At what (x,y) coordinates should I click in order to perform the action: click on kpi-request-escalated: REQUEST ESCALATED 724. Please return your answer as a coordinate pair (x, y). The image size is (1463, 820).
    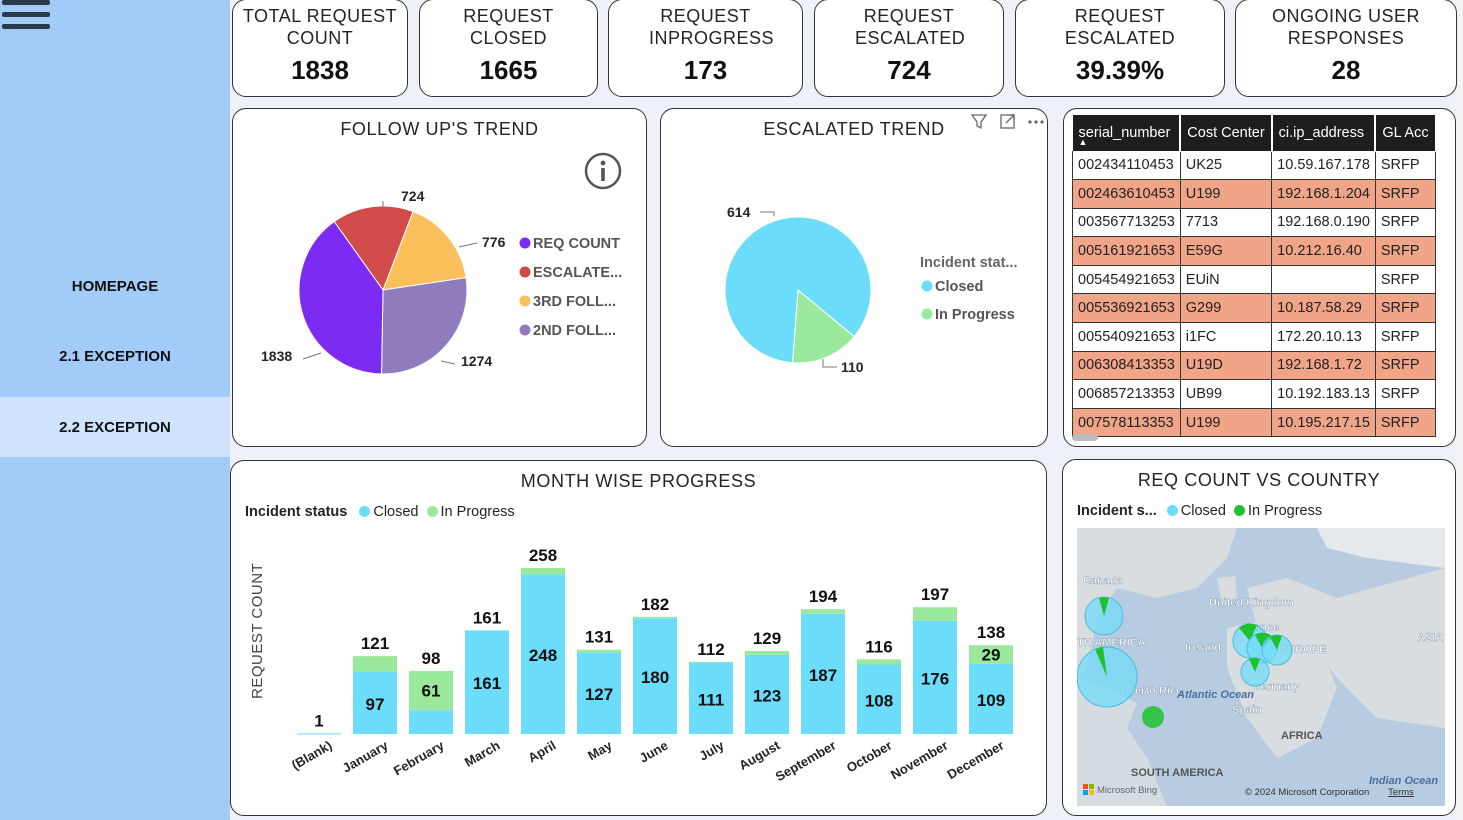
    Looking at the image, I should click on (909, 48).